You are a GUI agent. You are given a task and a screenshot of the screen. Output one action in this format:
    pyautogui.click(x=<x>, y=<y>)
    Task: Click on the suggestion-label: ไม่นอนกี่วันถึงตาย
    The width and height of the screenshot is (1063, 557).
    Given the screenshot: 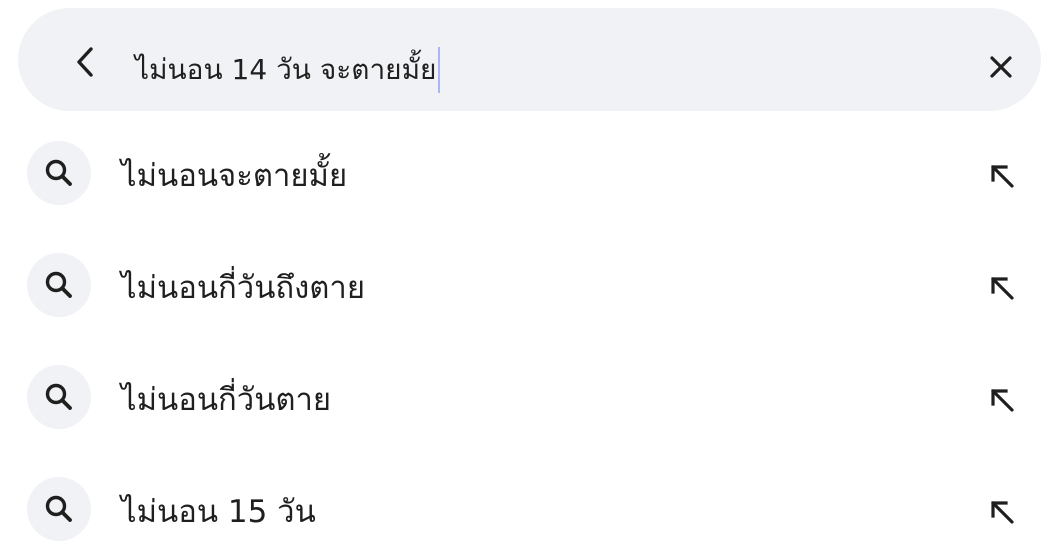 What is the action you would take?
    pyautogui.click(x=243, y=288)
    